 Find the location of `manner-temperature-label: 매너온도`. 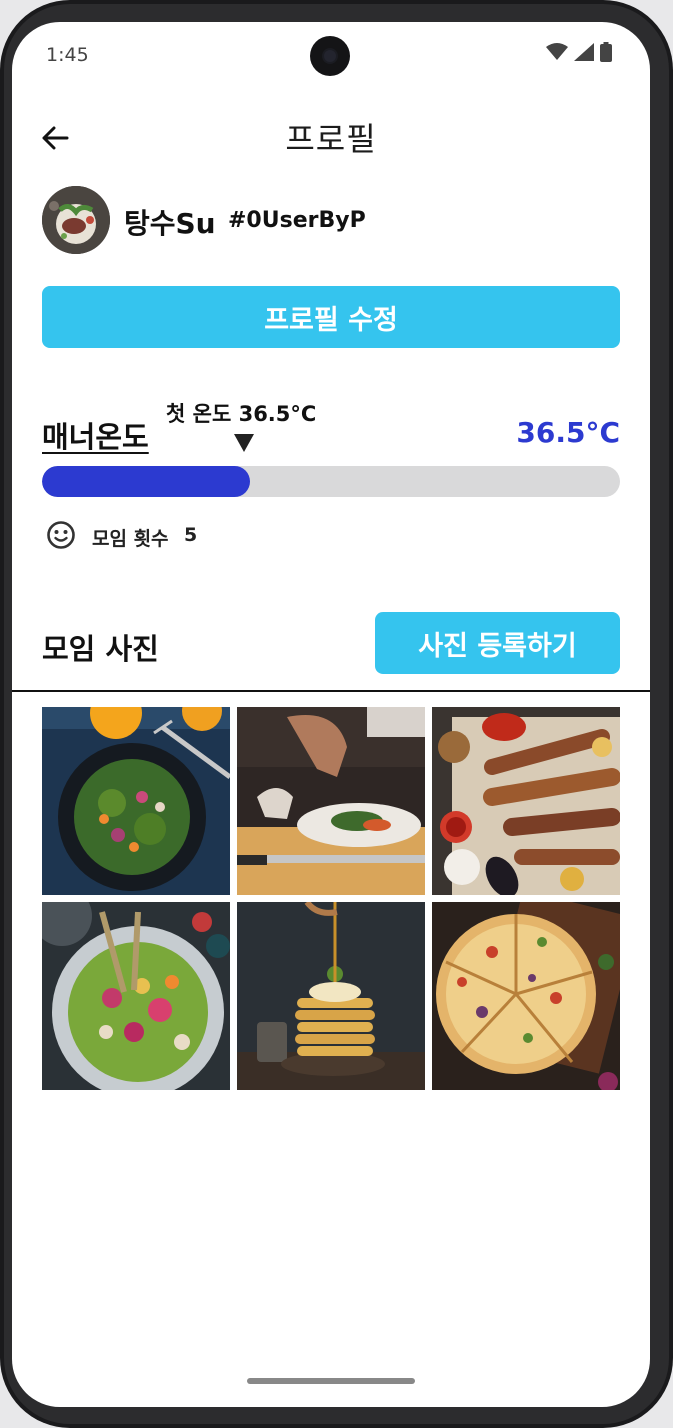

manner-temperature-label: 매너온도 is located at coordinates (95, 435).